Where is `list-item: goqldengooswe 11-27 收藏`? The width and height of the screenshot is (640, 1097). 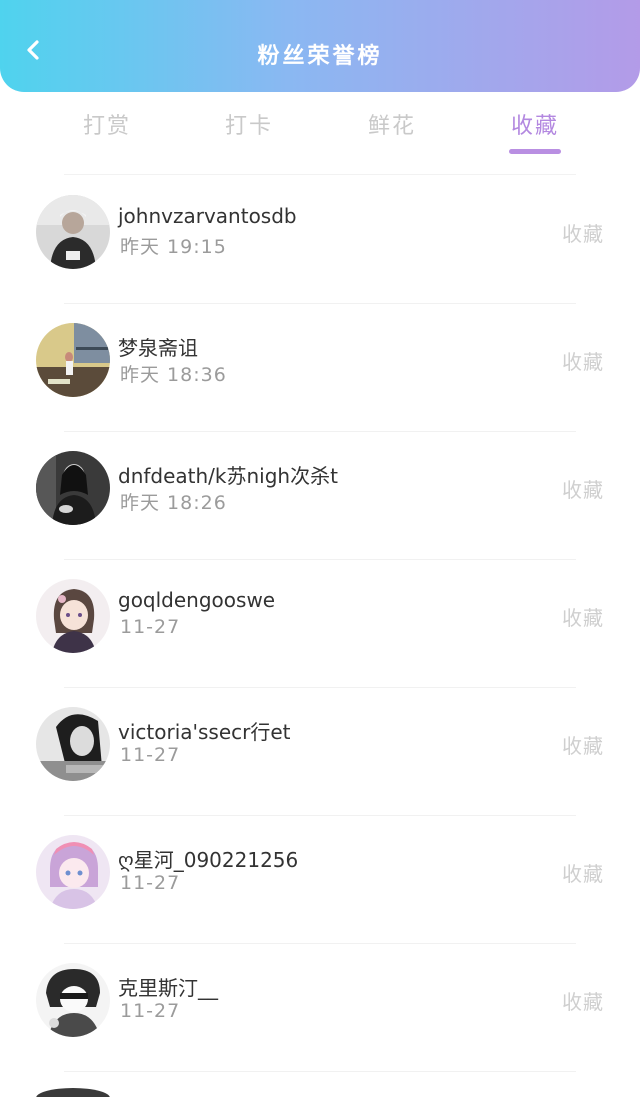
list-item: goqldengooswe 11-27 收藏 is located at coordinates (320, 624).